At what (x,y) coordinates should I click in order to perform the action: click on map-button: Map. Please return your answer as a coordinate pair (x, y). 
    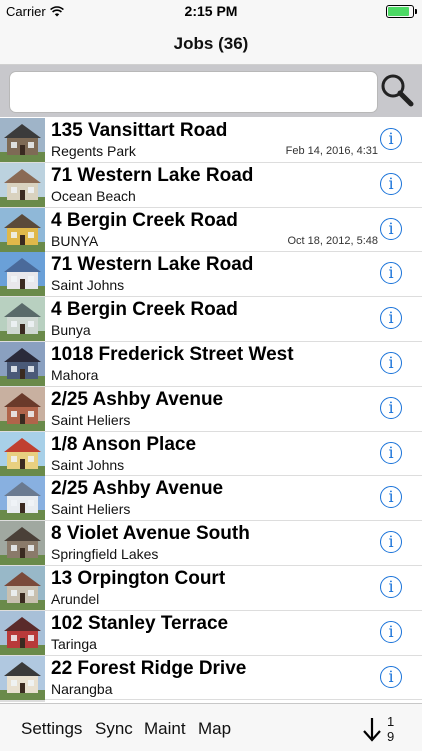
    Looking at the image, I should click on (214, 729).